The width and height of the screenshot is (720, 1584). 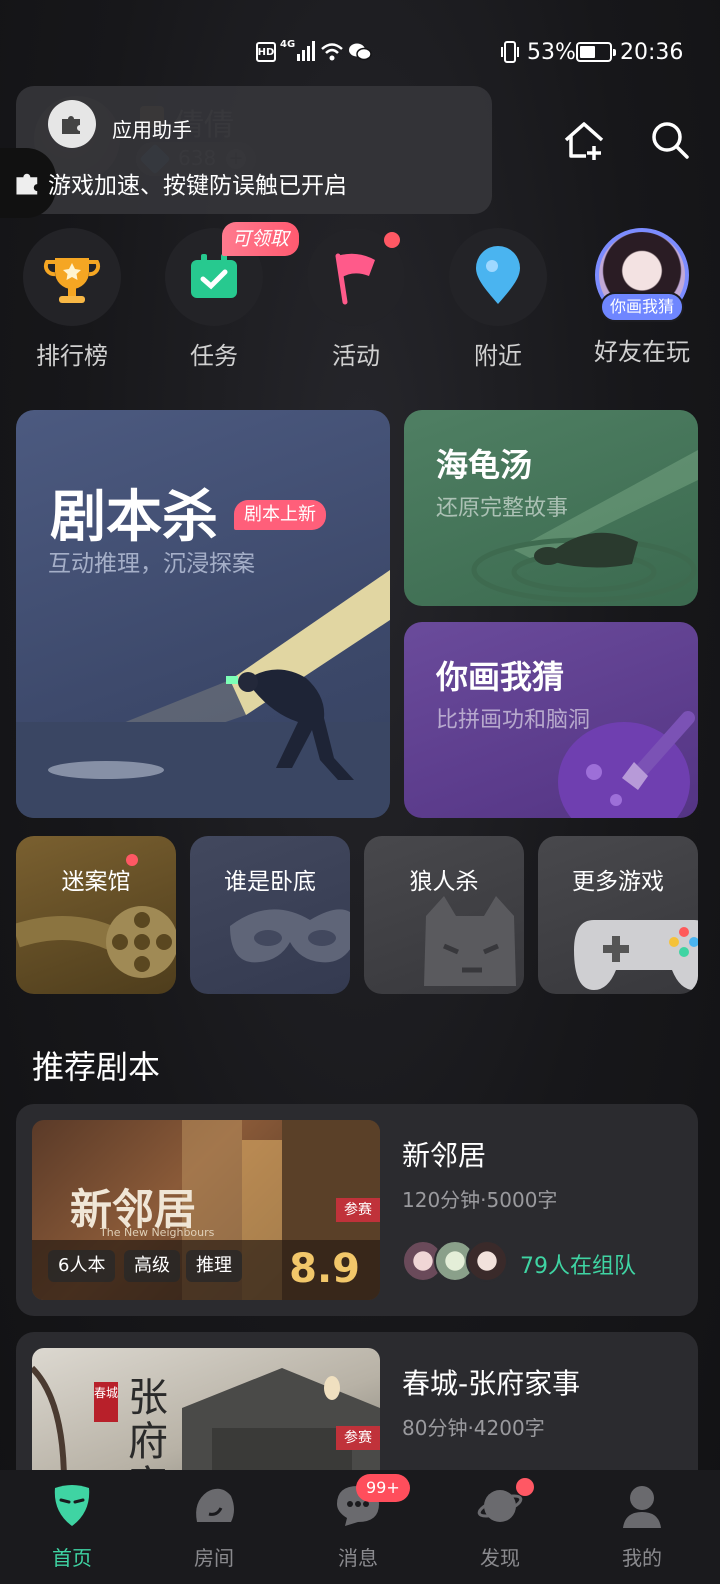 I want to click on create-room-icon, so click(x=584, y=140).